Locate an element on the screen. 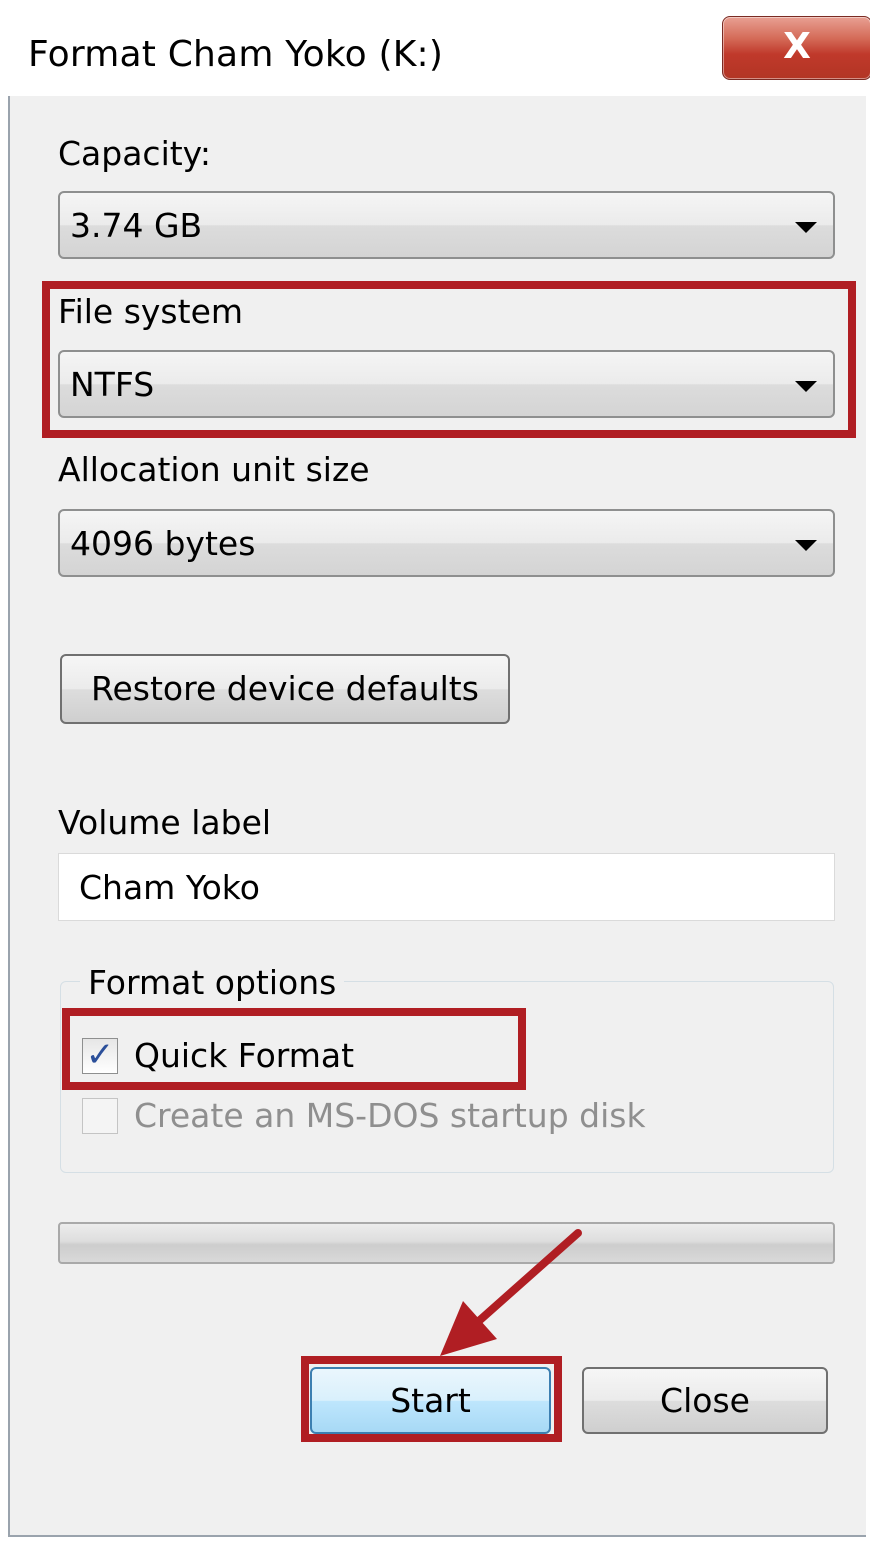 This screenshot has height=1541, width=870. restore-defaults-button: Restore device defaults is located at coordinates (285, 689).